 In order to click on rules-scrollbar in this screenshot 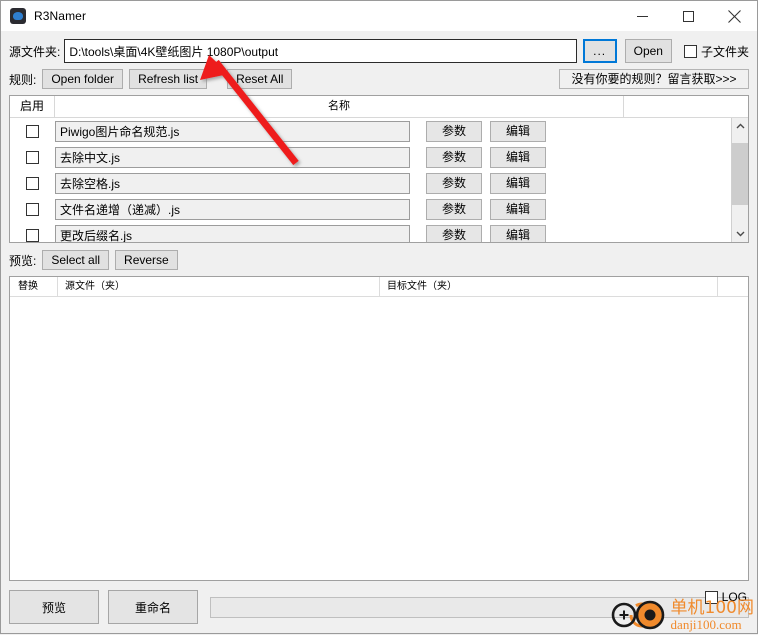, I will do `click(739, 180)`.